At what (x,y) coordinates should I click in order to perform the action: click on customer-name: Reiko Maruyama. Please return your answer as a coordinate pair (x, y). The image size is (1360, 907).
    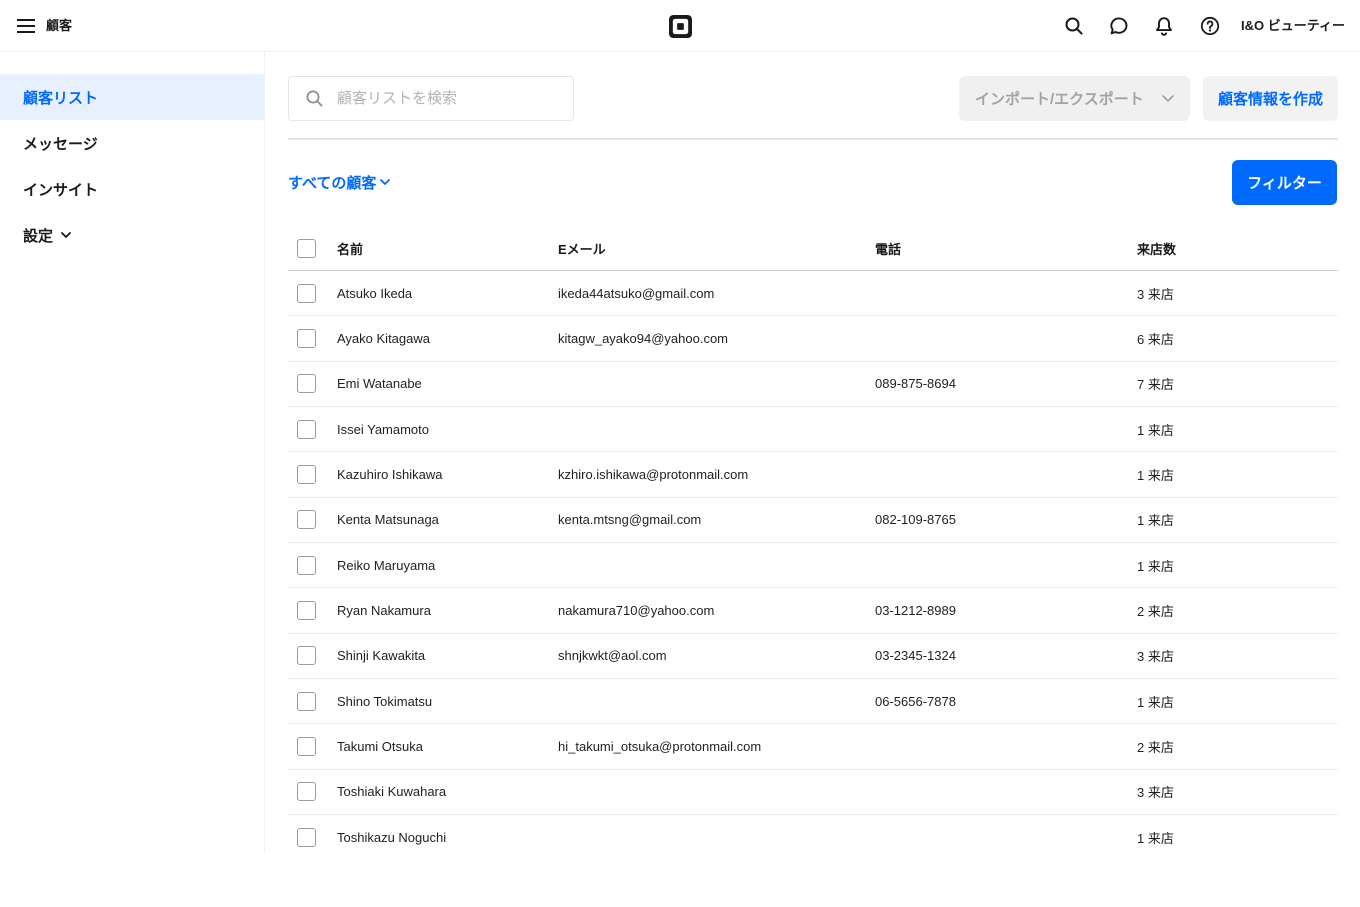
    Looking at the image, I should click on (386, 565).